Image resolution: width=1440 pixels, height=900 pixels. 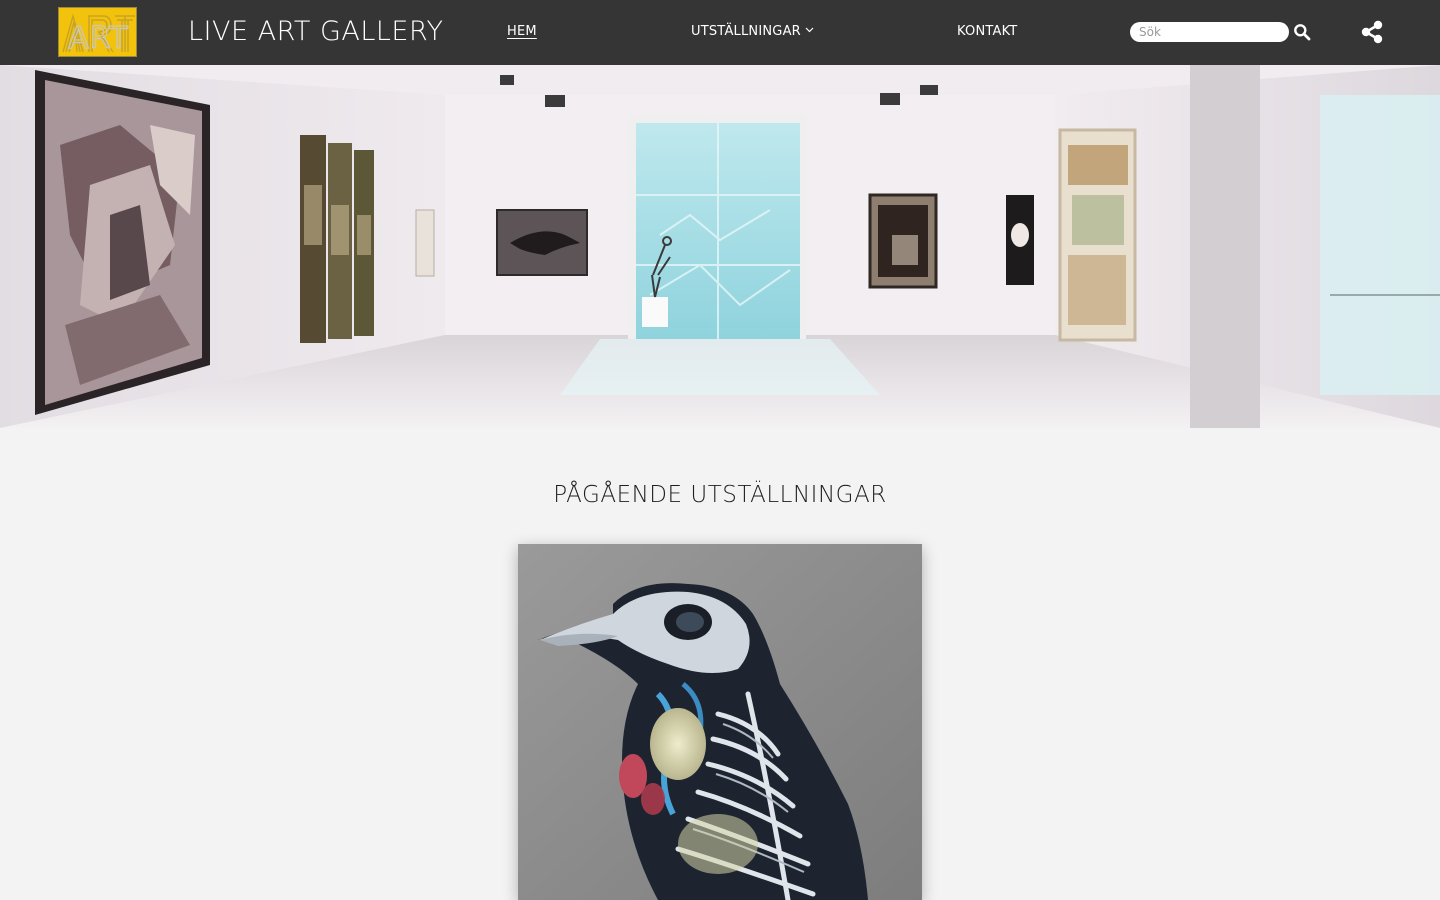 What do you see at coordinates (1302, 32) in the screenshot?
I see `search-icon` at bounding box center [1302, 32].